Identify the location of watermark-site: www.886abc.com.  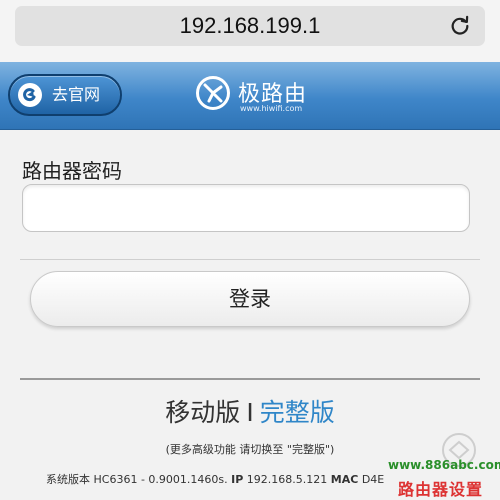
(444, 465).